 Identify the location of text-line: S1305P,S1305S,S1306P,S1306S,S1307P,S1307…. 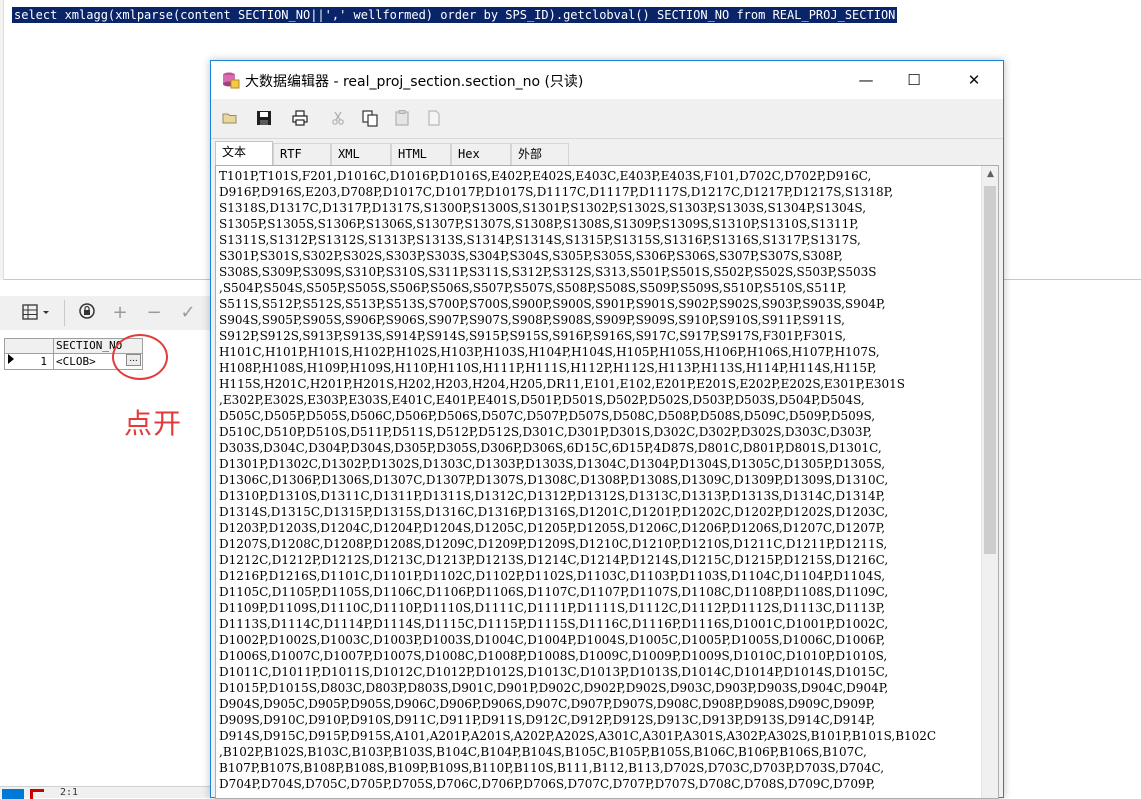
(539, 224).